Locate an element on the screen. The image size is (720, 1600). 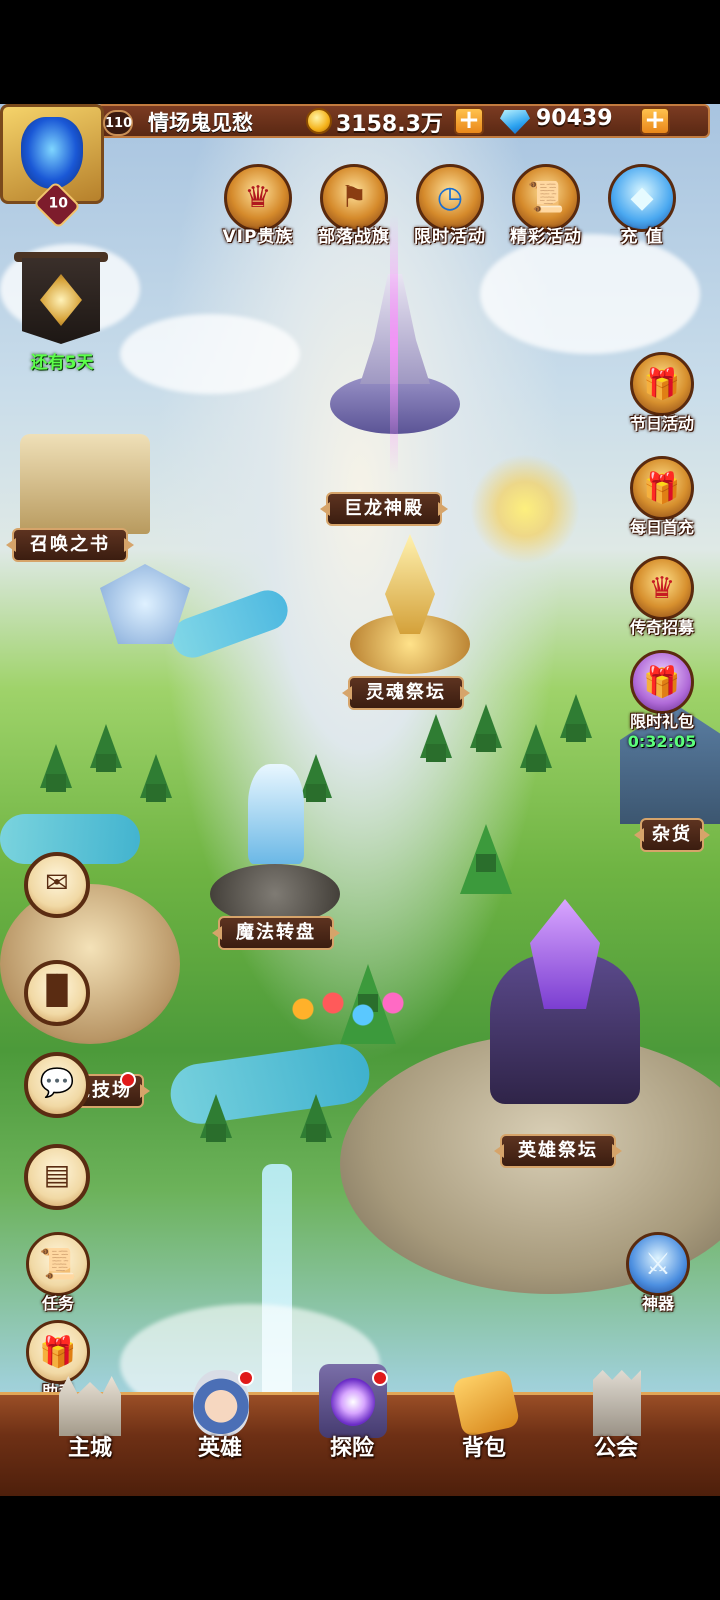
add-gems-button: + is located at coordinates (655, 121).